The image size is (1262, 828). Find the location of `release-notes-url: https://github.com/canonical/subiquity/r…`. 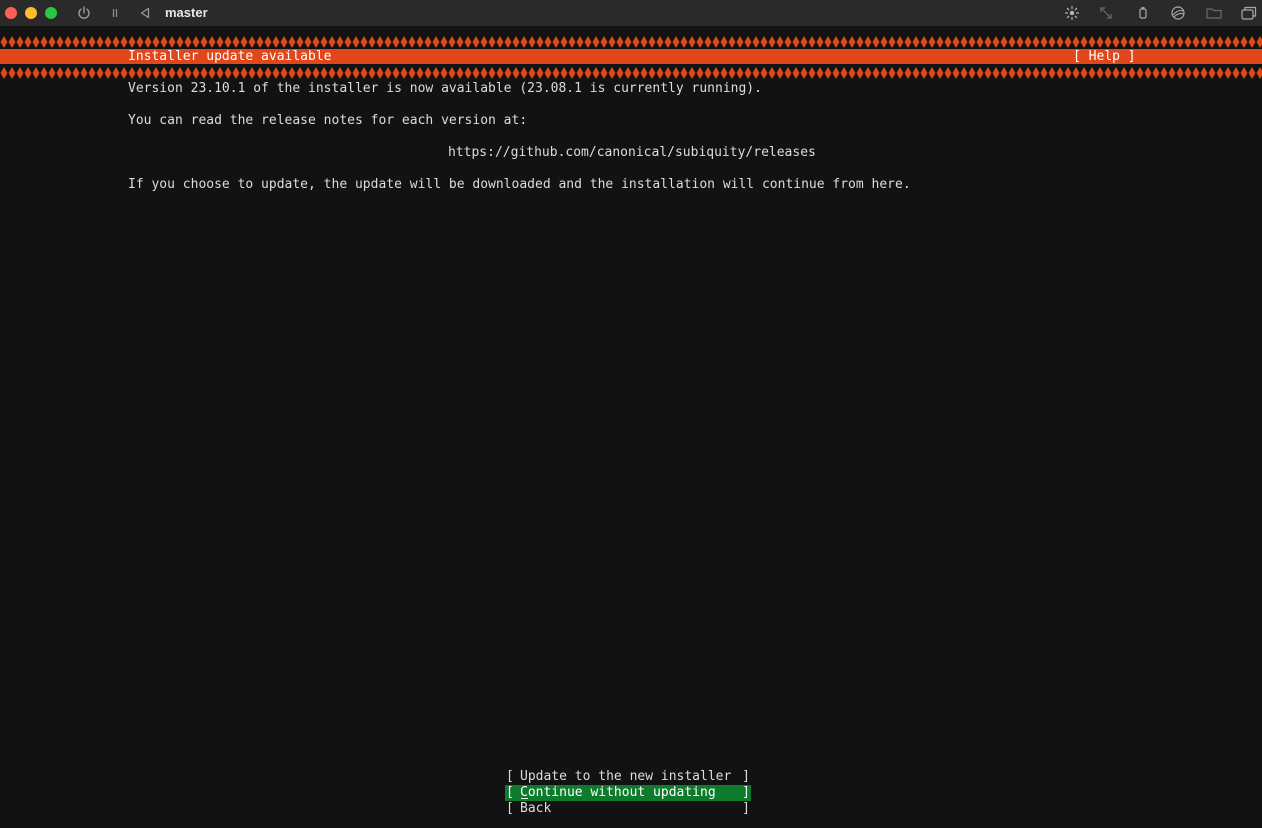

release-notes-url: https://github.com/canonical/subiquity/r… is located at coordinates (632, 152).